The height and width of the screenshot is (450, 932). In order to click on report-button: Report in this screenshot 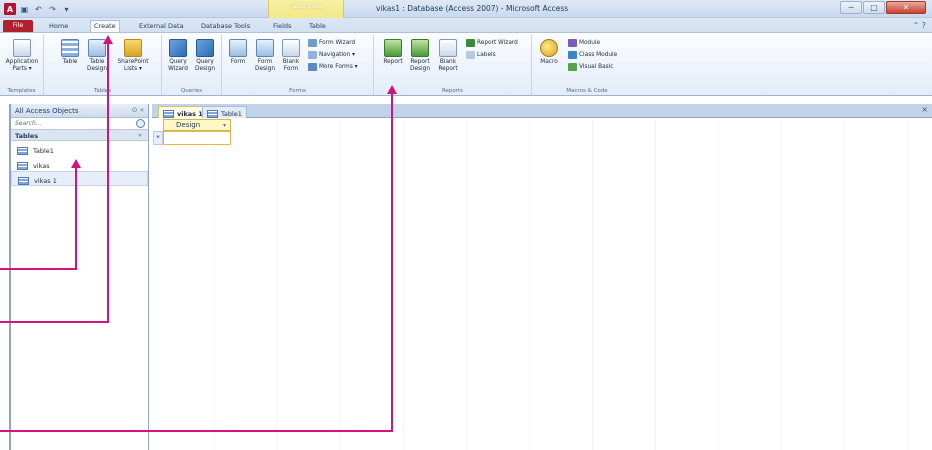, I will do `click(393, 52)`.